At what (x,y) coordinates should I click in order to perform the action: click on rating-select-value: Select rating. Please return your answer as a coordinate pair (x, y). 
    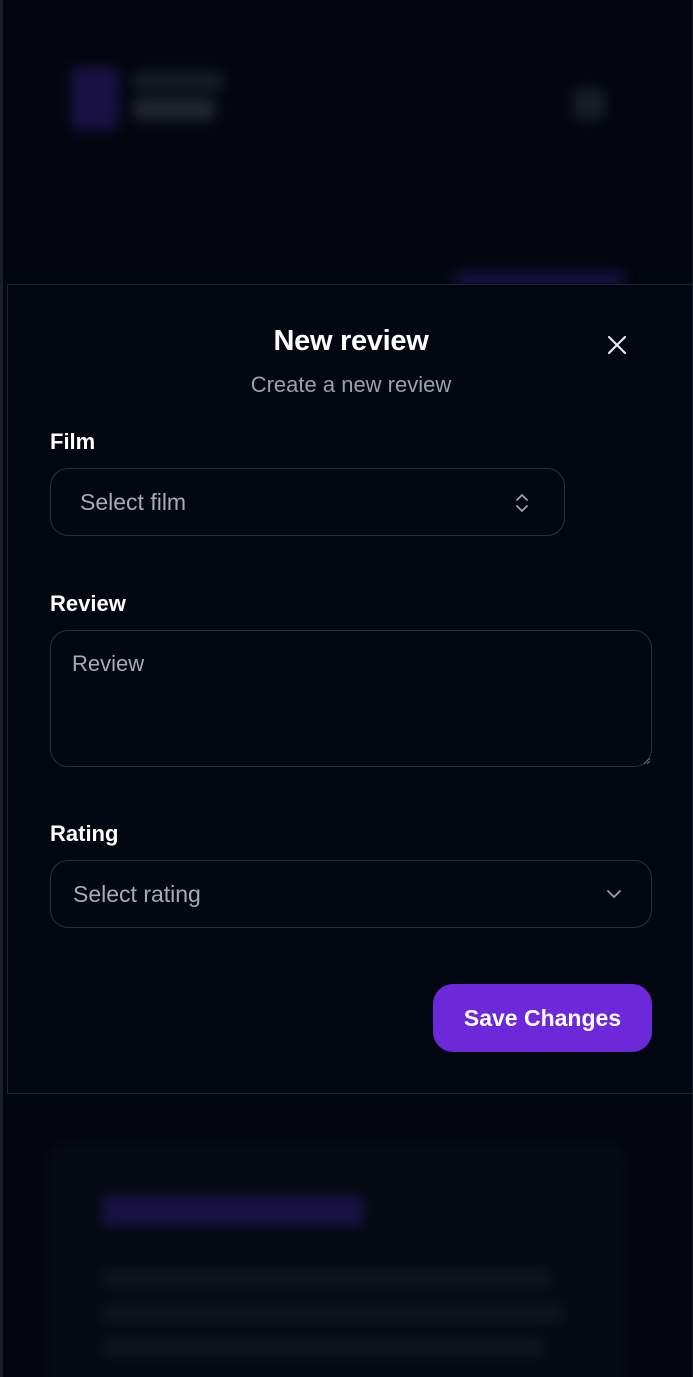
    Looking at the image, I should click on (137, 893).